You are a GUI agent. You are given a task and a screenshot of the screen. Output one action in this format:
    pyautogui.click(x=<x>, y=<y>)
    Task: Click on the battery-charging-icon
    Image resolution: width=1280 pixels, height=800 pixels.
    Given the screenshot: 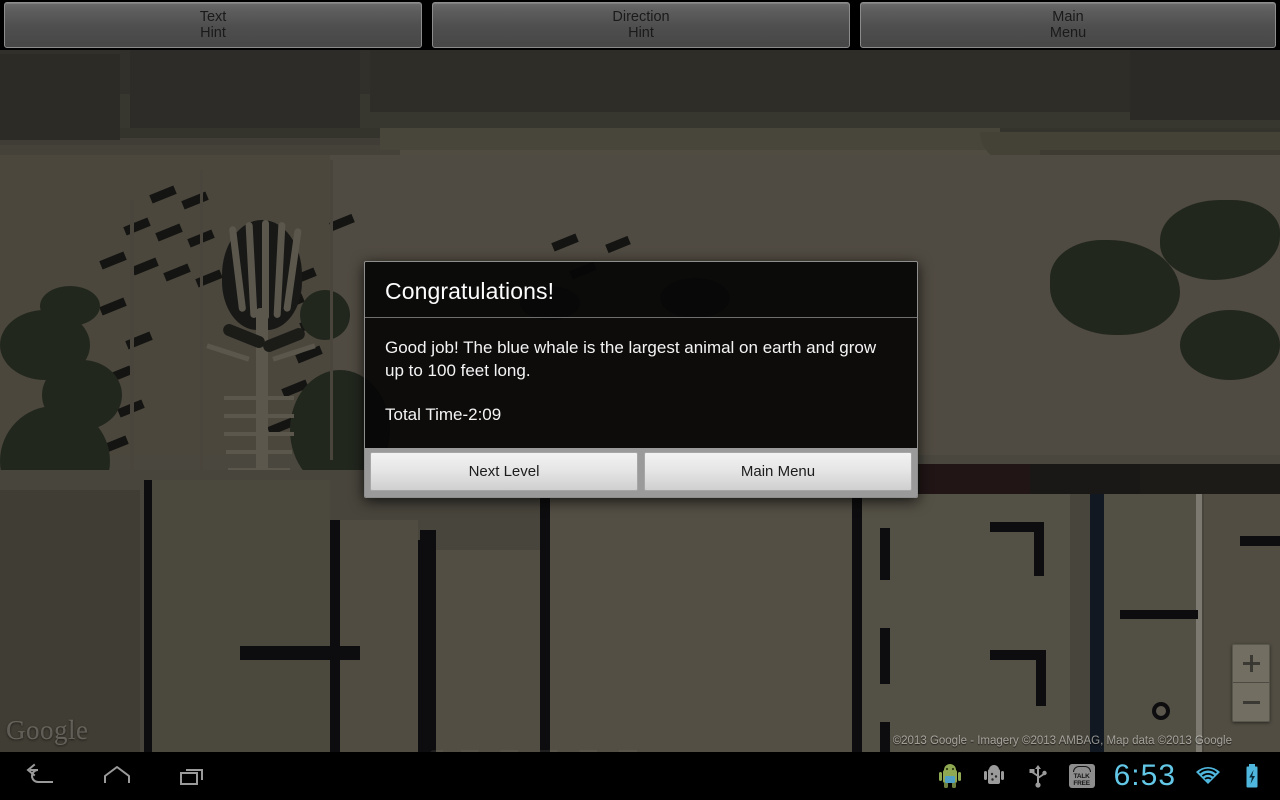 What is the action you would take?
    pyautogui.click(x=1252, y=776)
    